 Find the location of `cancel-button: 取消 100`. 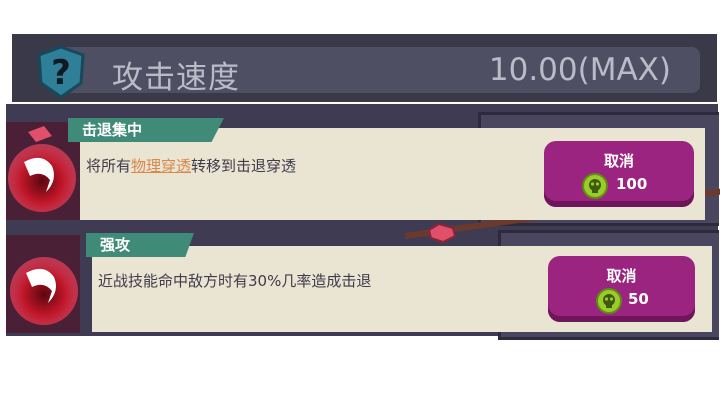

cancel-button: 取消 100 is located at coordinates (619, 174).